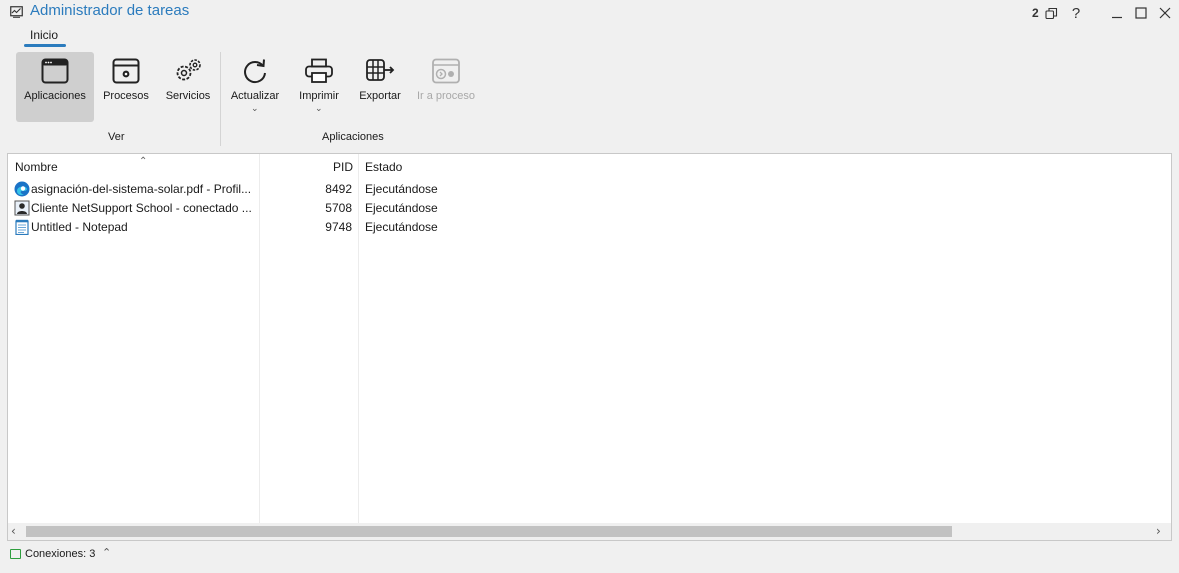  I want to click on print-label: Imprimir, so click(319, 96).